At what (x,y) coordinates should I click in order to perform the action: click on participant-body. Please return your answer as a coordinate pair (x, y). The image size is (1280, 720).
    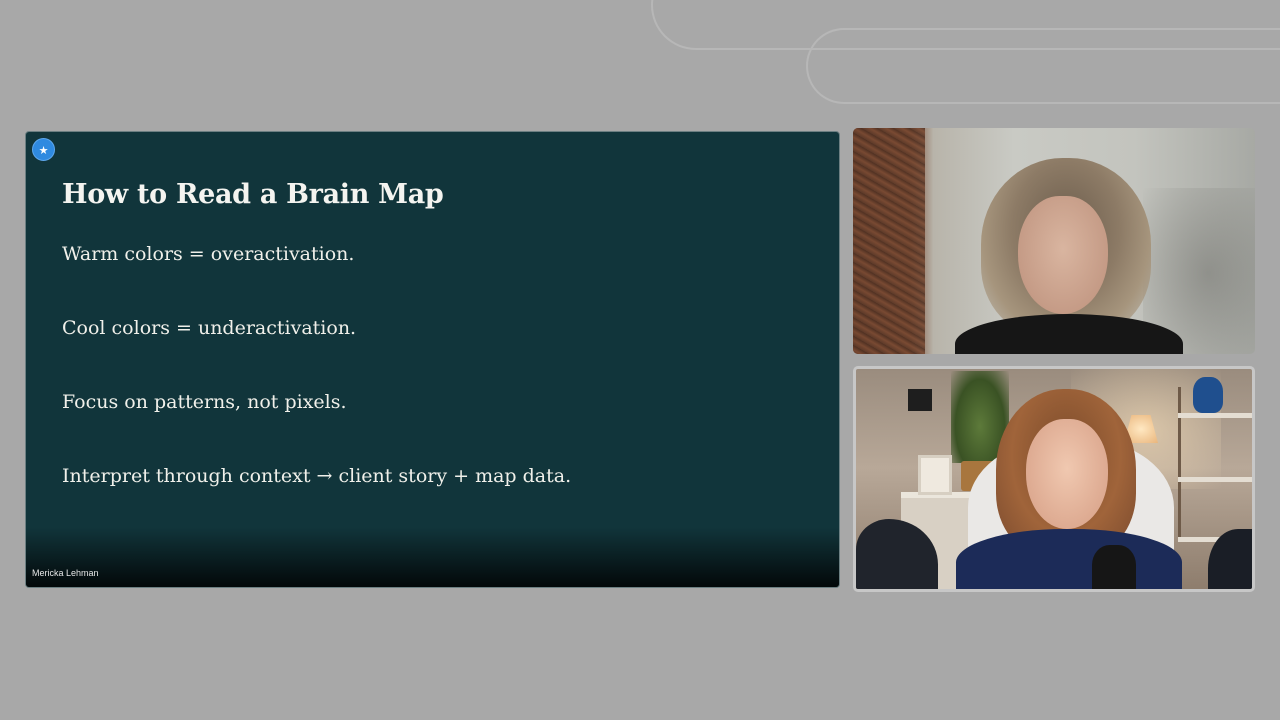
    Looking at the image, I should click on (1069, 559).